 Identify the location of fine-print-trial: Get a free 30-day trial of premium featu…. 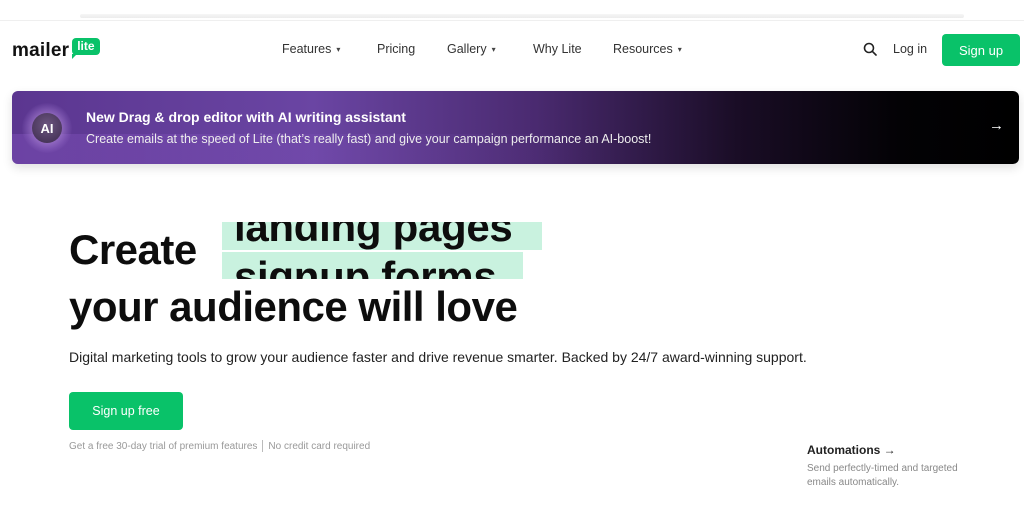
(163, 446).